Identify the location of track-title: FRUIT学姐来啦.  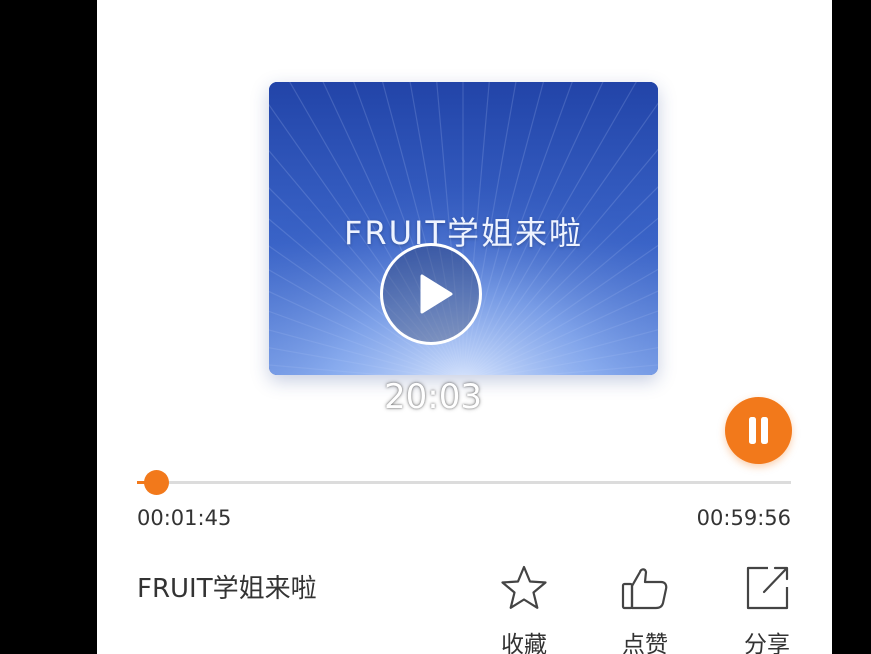
(227, 589).